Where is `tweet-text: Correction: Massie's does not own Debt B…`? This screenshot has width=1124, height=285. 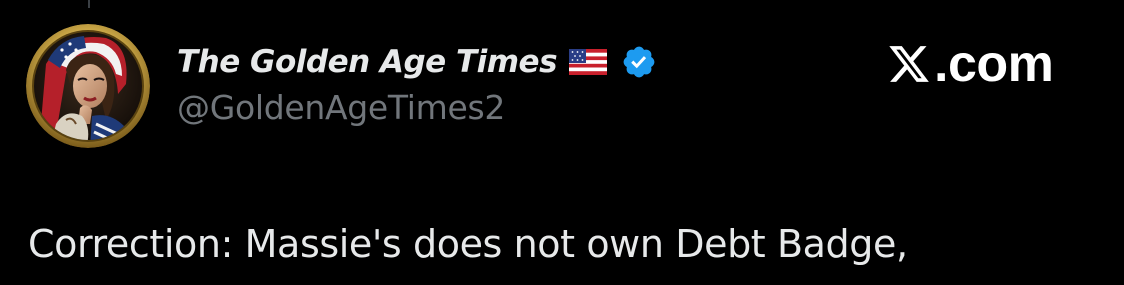
tweet-text: Correction: Massie's does not own Debt B… is located at coordinates (468, 244).